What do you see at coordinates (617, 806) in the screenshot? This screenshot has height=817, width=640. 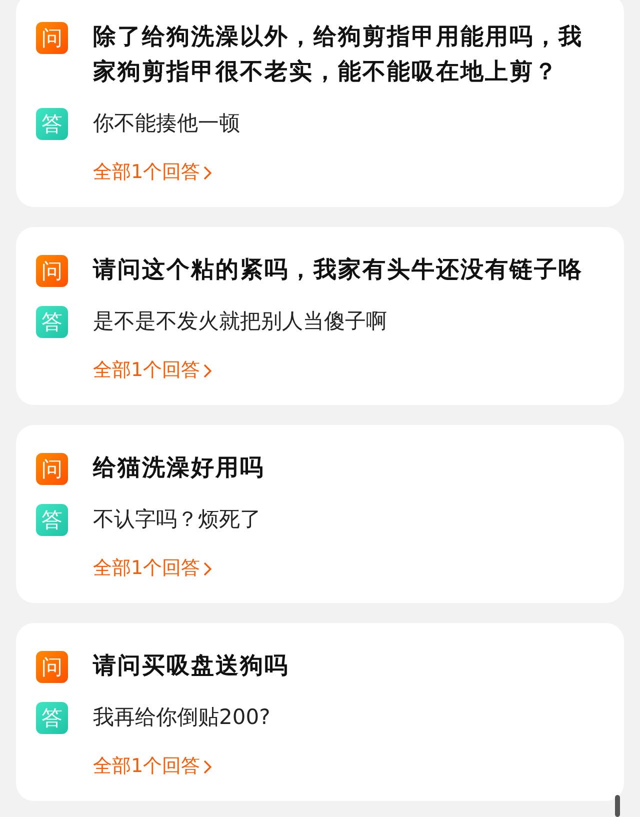 I see `scrollbar` at bounding box center [617, 806].